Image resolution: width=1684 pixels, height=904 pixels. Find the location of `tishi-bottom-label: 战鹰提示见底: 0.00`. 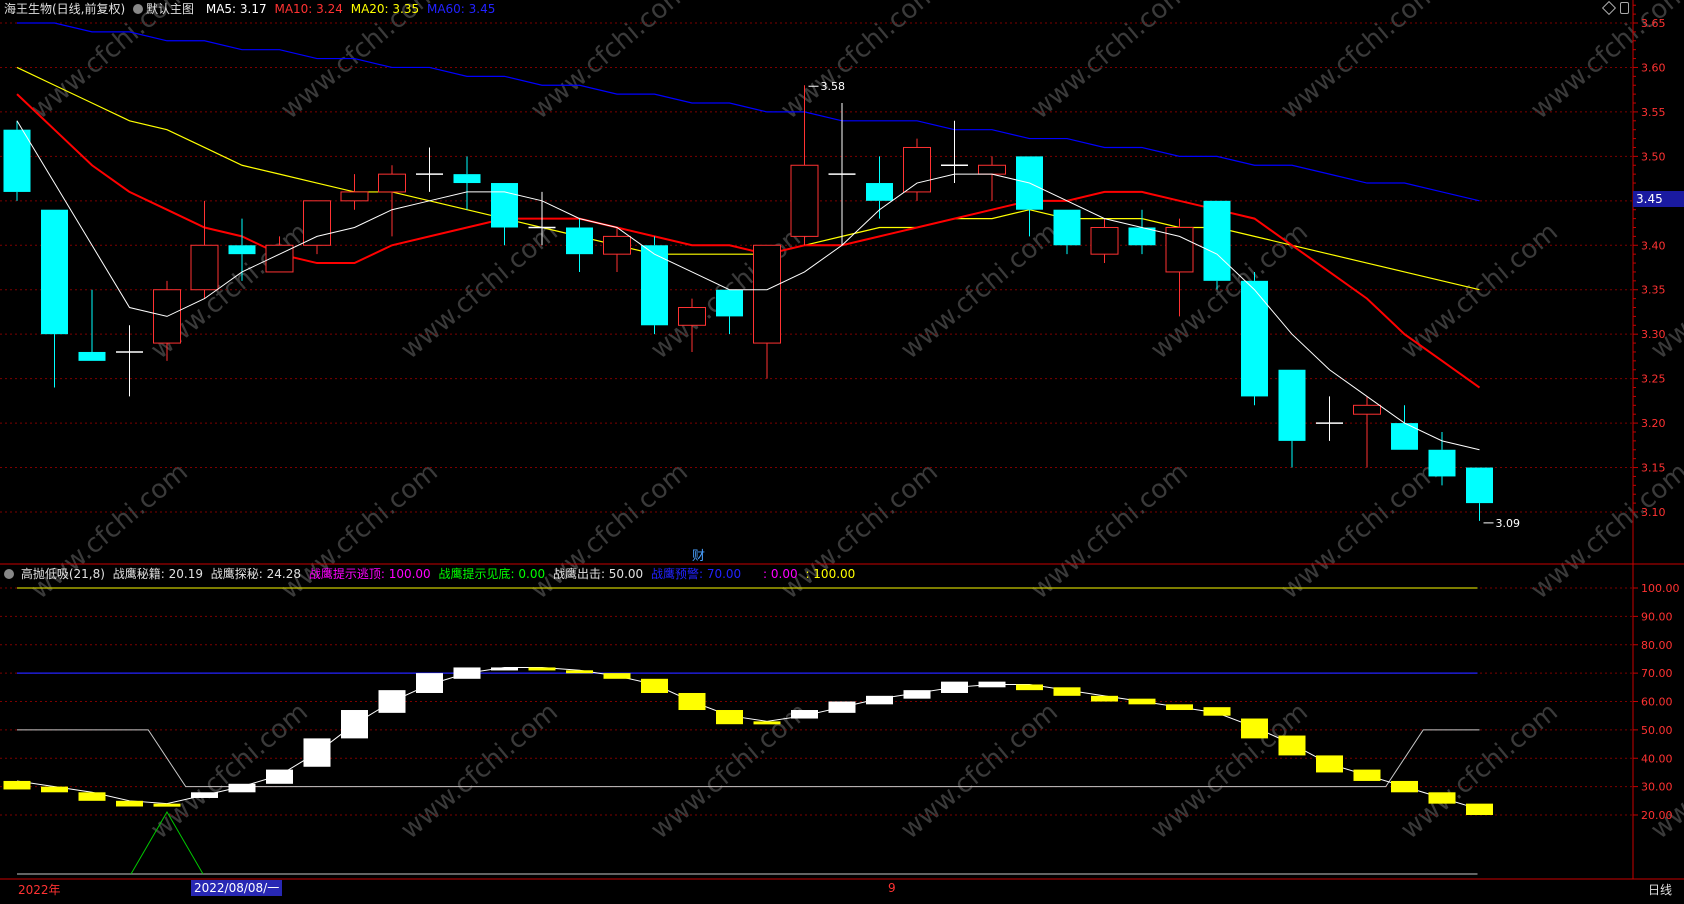

tishi-bottom-label: 战鹰提示见底: 0.00 is located at coordinates (492, 574).